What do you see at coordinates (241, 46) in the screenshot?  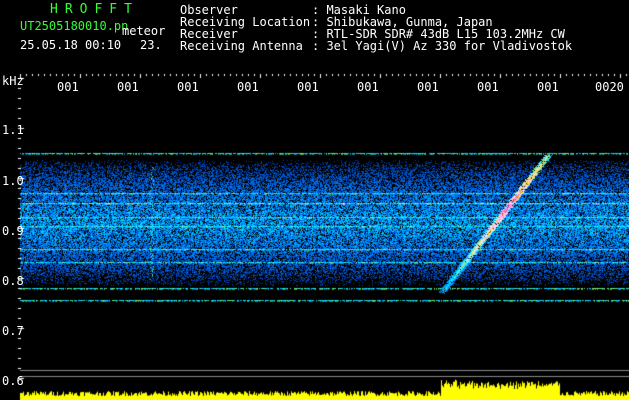 I see `antenna-label: Receiving Antenna` at bounding box center [241, 46].